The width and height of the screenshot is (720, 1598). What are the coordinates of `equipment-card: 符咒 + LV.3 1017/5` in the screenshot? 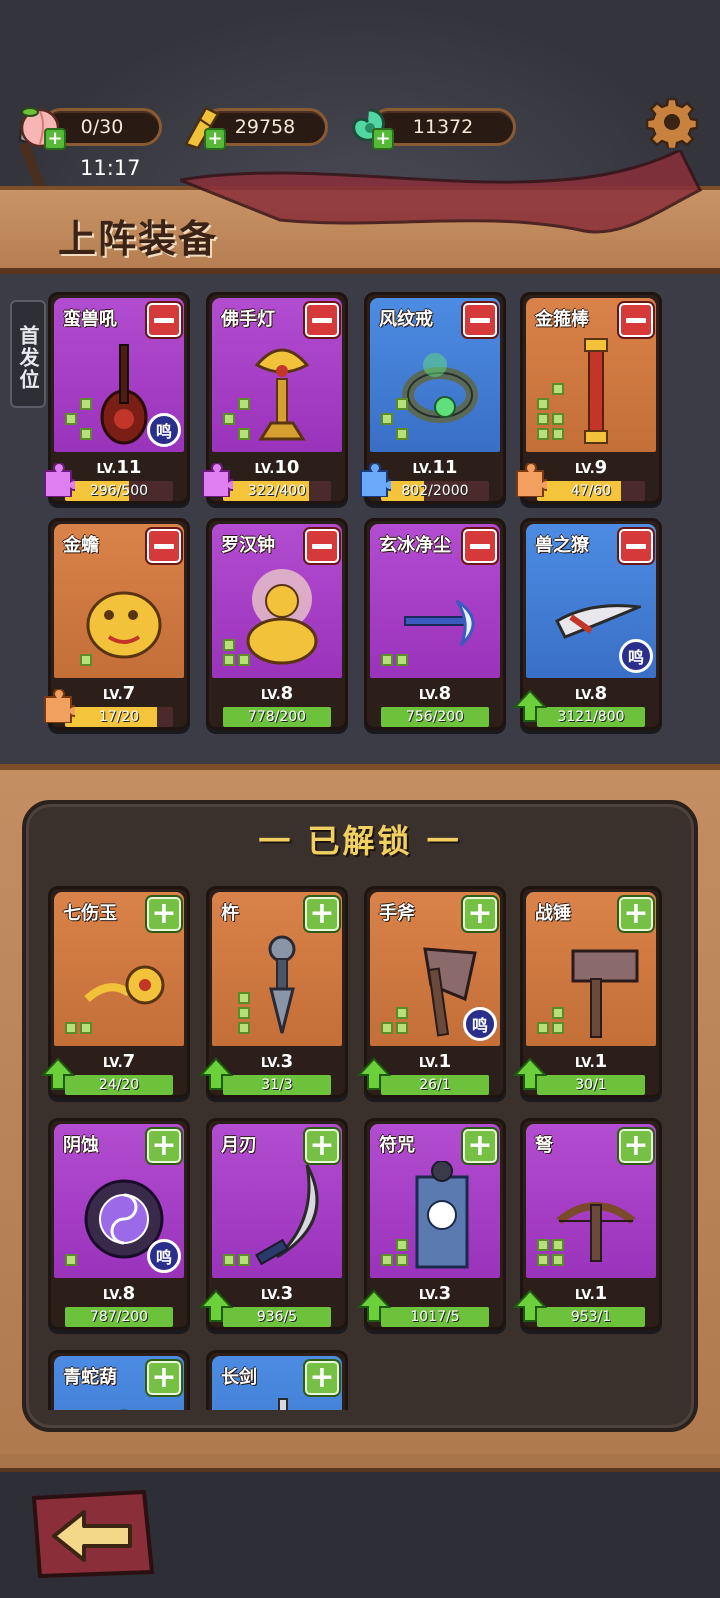 It's located at (431, 1224).